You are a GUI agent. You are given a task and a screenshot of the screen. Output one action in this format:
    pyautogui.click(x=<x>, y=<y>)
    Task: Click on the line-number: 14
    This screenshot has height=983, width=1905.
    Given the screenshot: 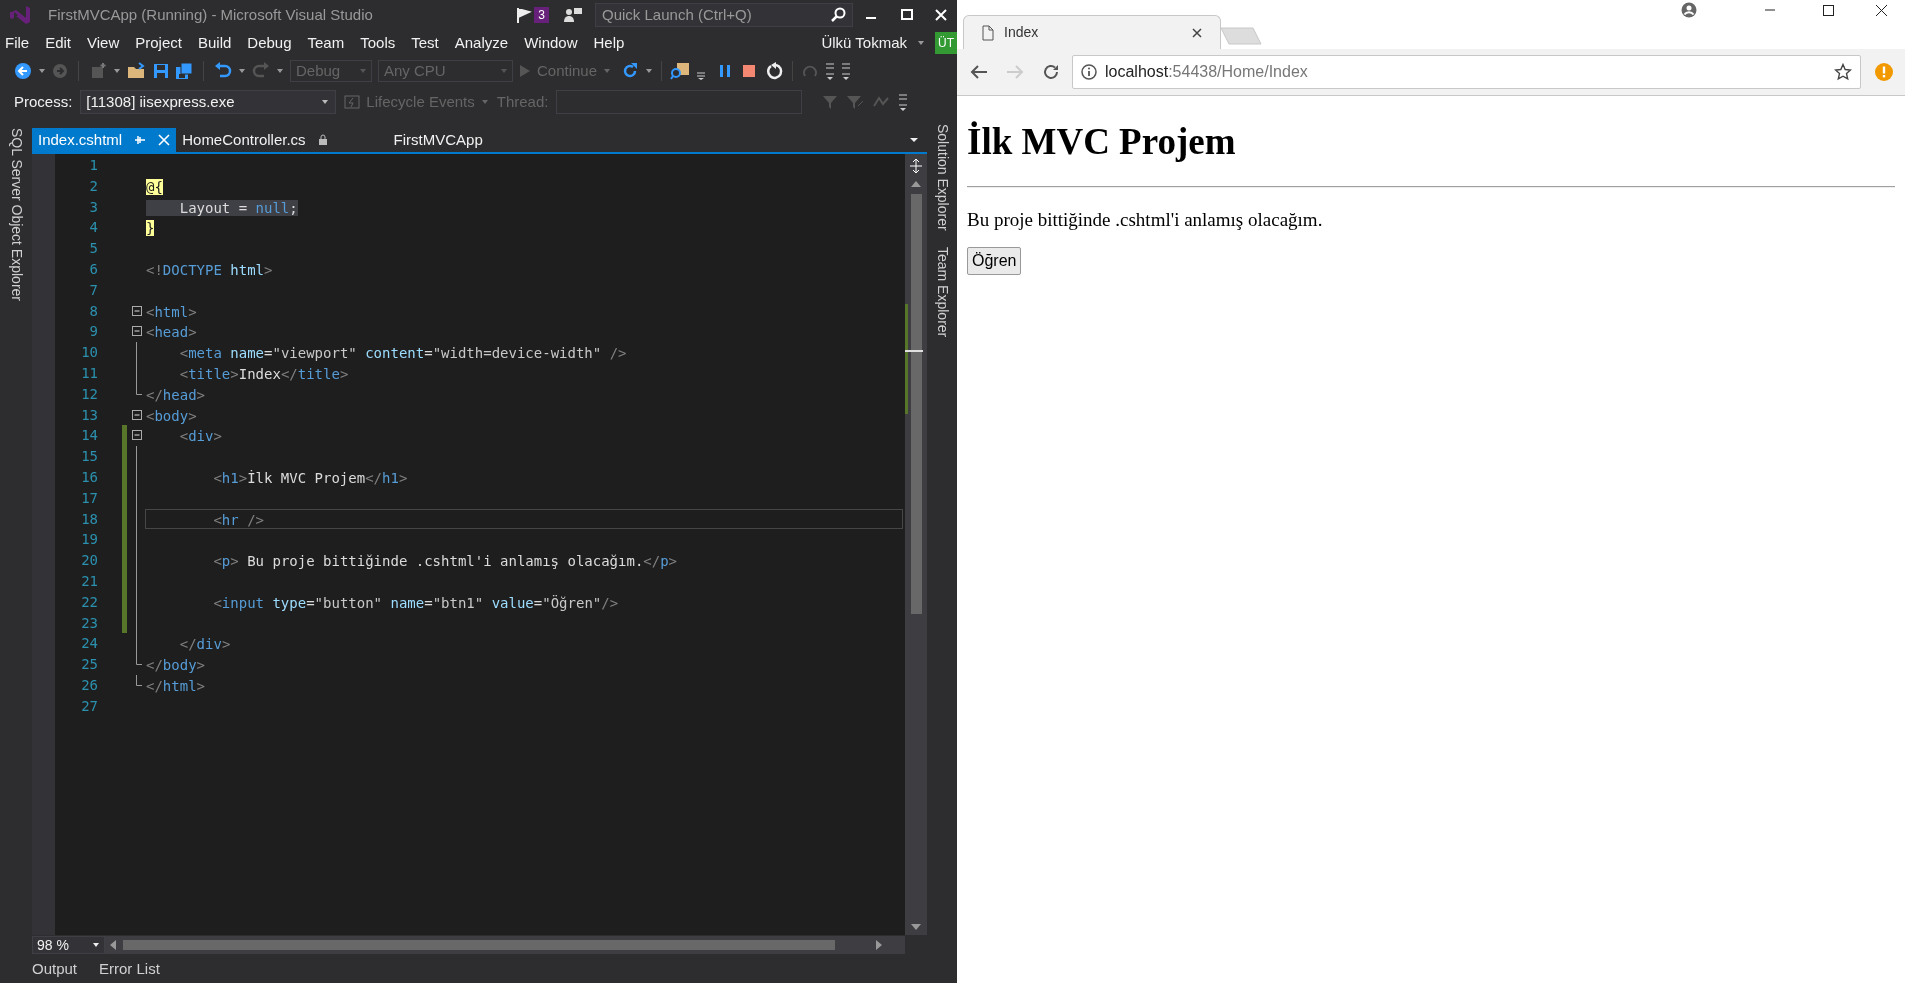 What is the action you would take?
    pyautogui.click(x=89, y=436)
    